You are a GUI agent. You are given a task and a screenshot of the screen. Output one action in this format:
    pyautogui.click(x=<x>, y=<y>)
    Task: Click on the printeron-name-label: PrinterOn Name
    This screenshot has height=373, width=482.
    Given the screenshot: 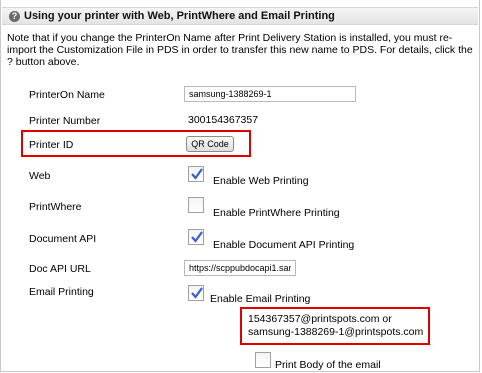 What is the action you would take?
    pyautogui.click(x=67, y=95)
    